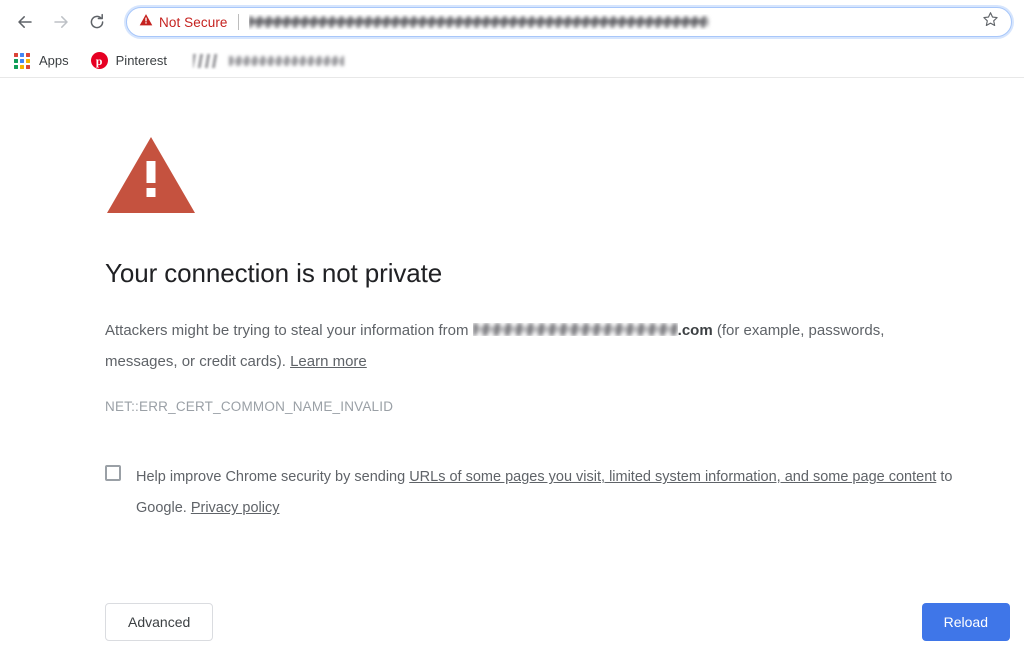 Image resolution: width=1024 pixels, height=663 pixels. I want to click on star-outline-icon, so click(990, 22).